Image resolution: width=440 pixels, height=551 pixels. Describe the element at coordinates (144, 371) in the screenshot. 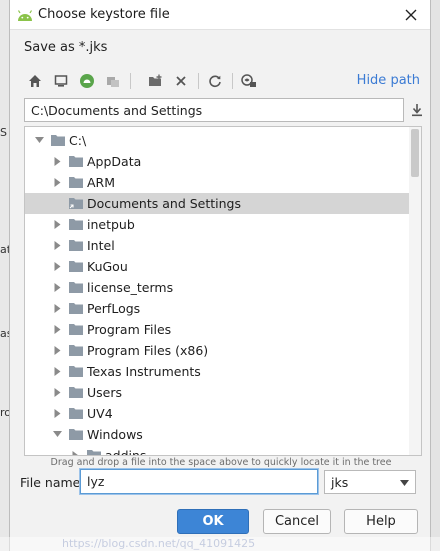

I see `tree-row-label: Texas Instruments` at that location.